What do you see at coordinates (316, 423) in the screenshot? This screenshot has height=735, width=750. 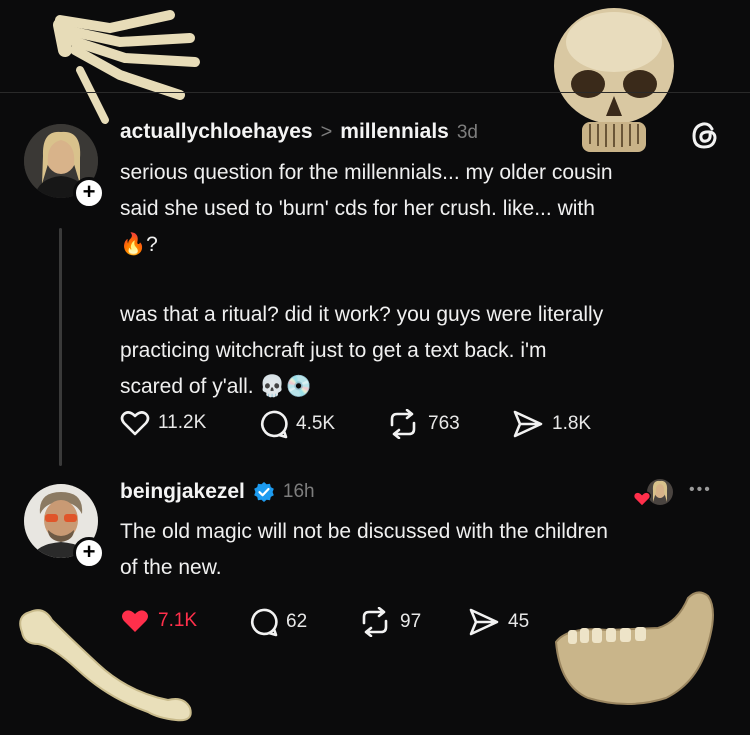 I see `post1-comment-count: 4.5K` at bounding box center [316, 423].